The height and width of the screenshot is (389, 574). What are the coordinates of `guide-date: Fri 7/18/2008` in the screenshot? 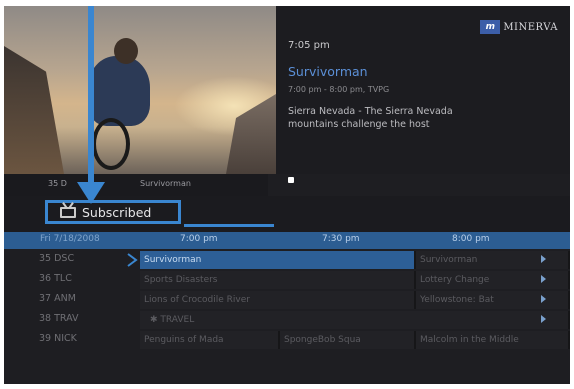 It's located at (70, 239).